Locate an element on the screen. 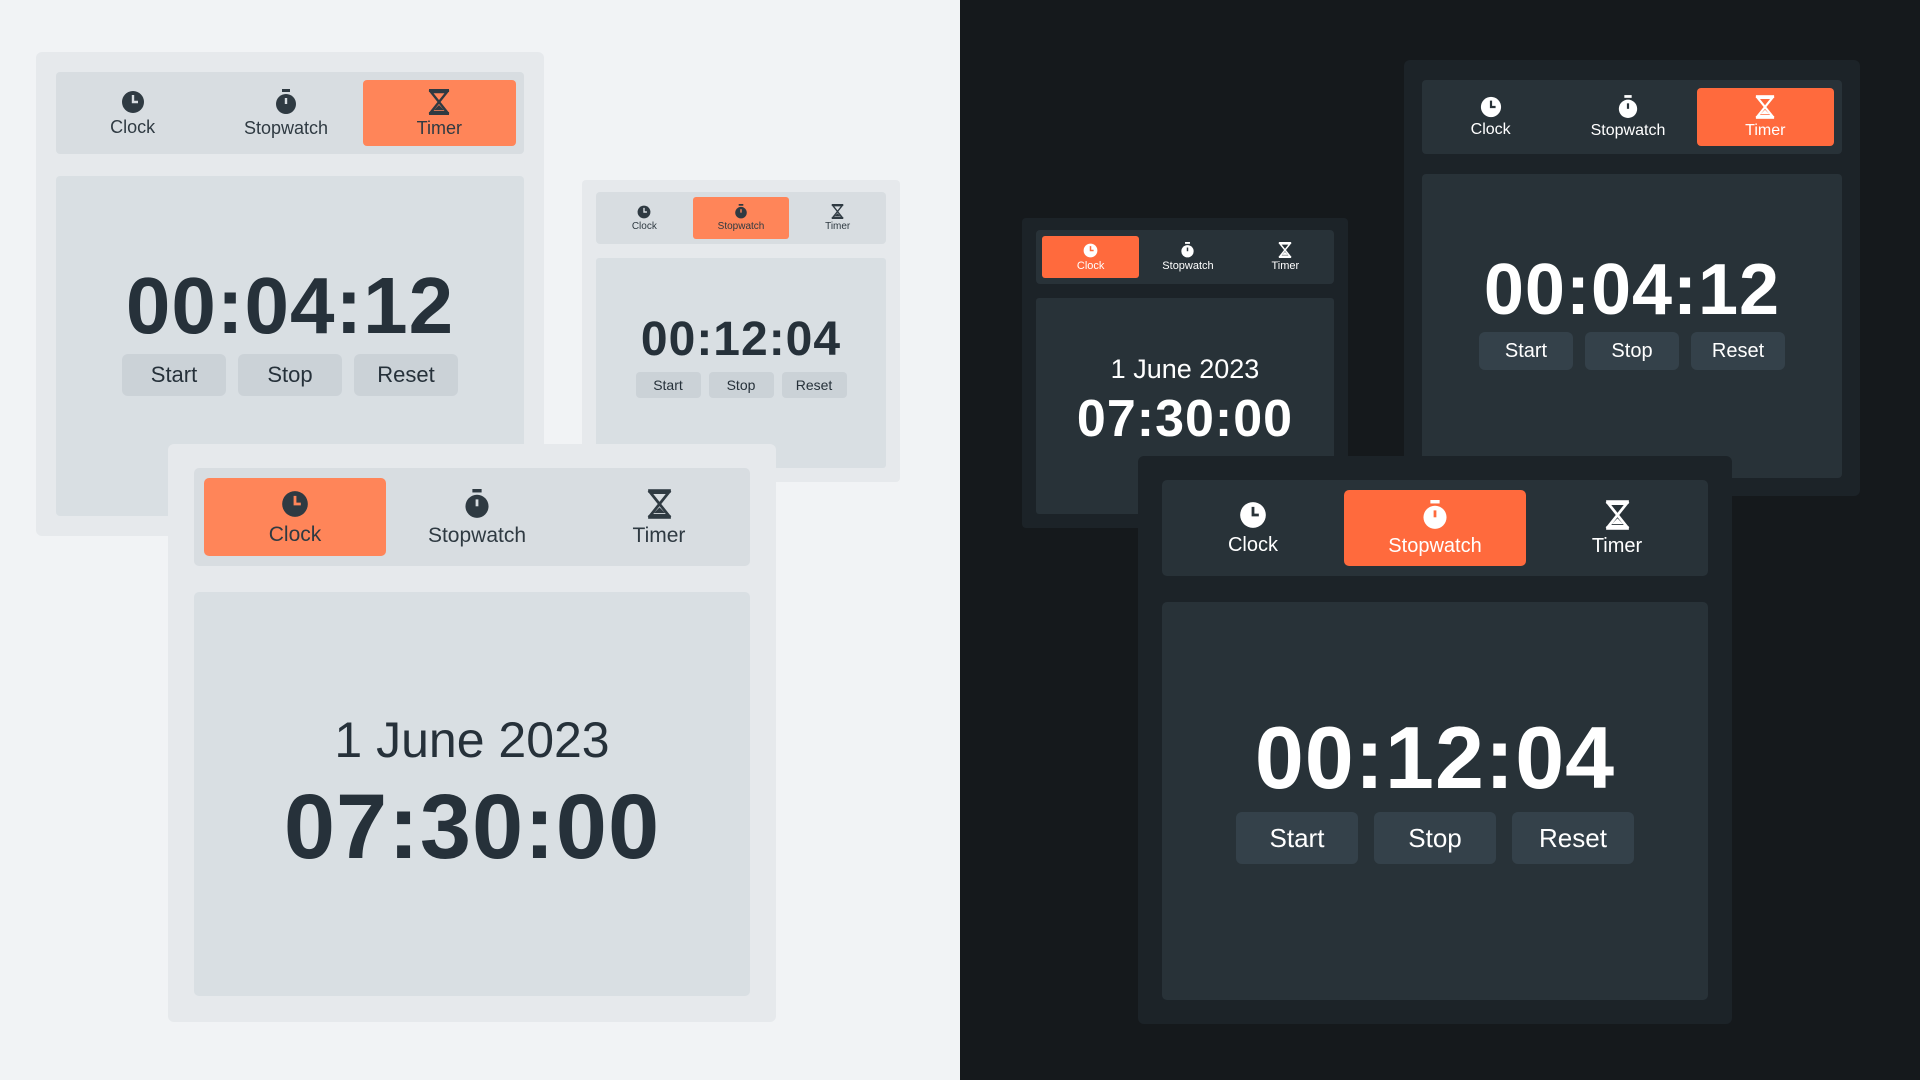 Image resolution: width=1920 pixels, height=1080 pixels. clock-display: 1 June 2023 07:30:00 is located at coordinates (472, 794).